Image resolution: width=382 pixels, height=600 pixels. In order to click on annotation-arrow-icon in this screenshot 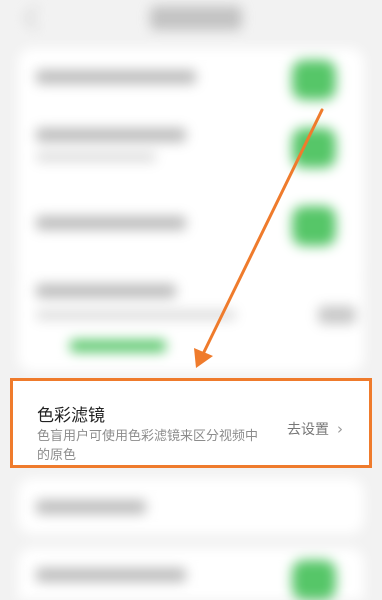, I will do `click(259, 238)`.